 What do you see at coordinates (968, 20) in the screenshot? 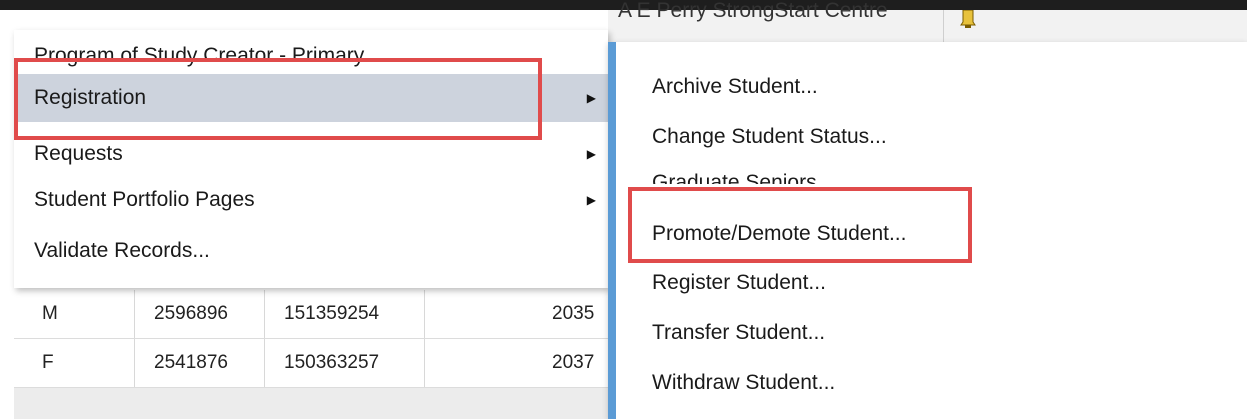
I see `bell-icon` at bounding box center [968, 20].